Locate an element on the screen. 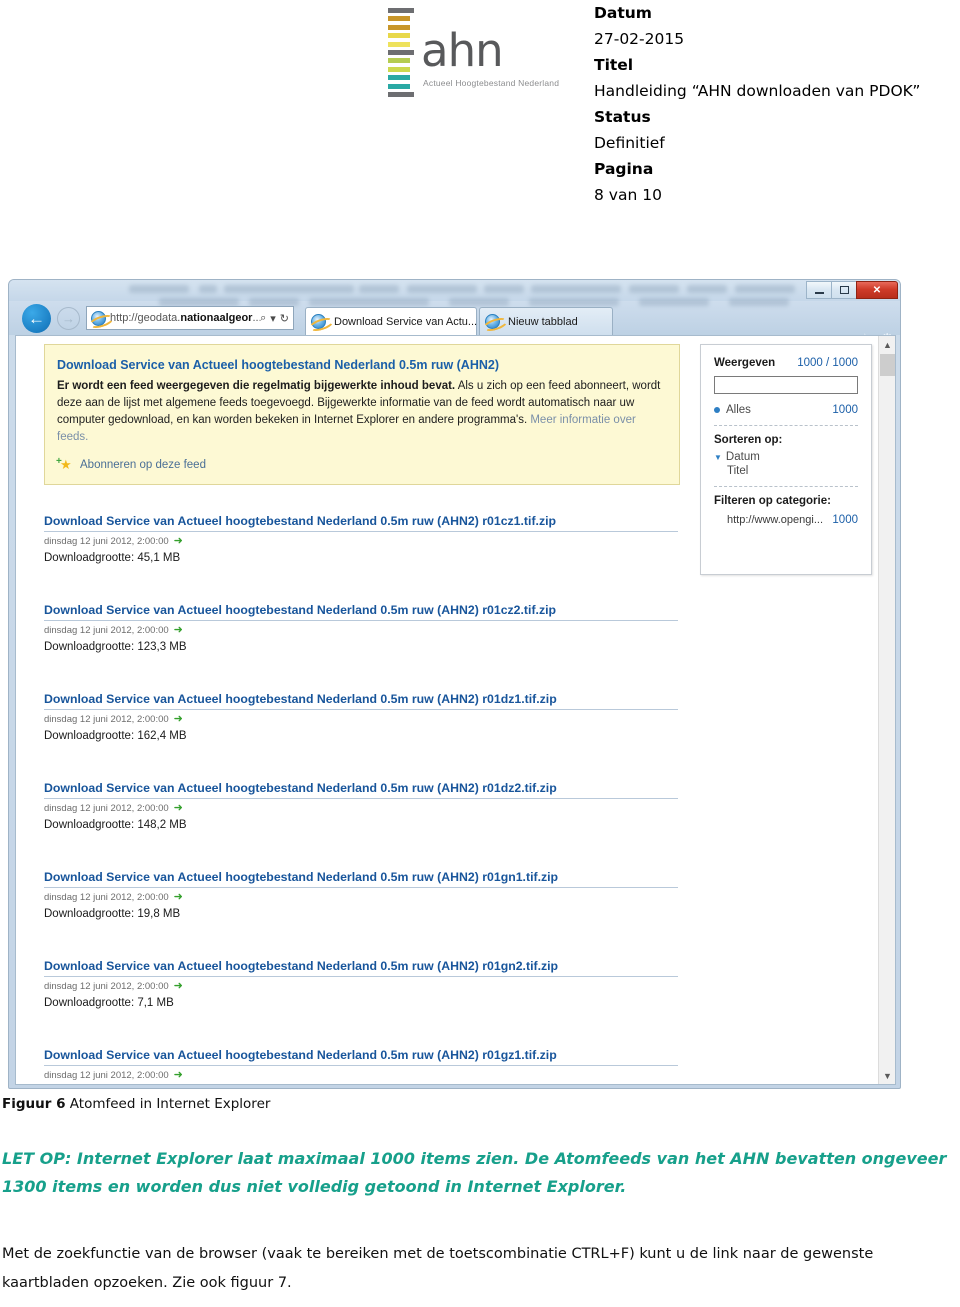  minimize-button is located at coordinates (819, 290).